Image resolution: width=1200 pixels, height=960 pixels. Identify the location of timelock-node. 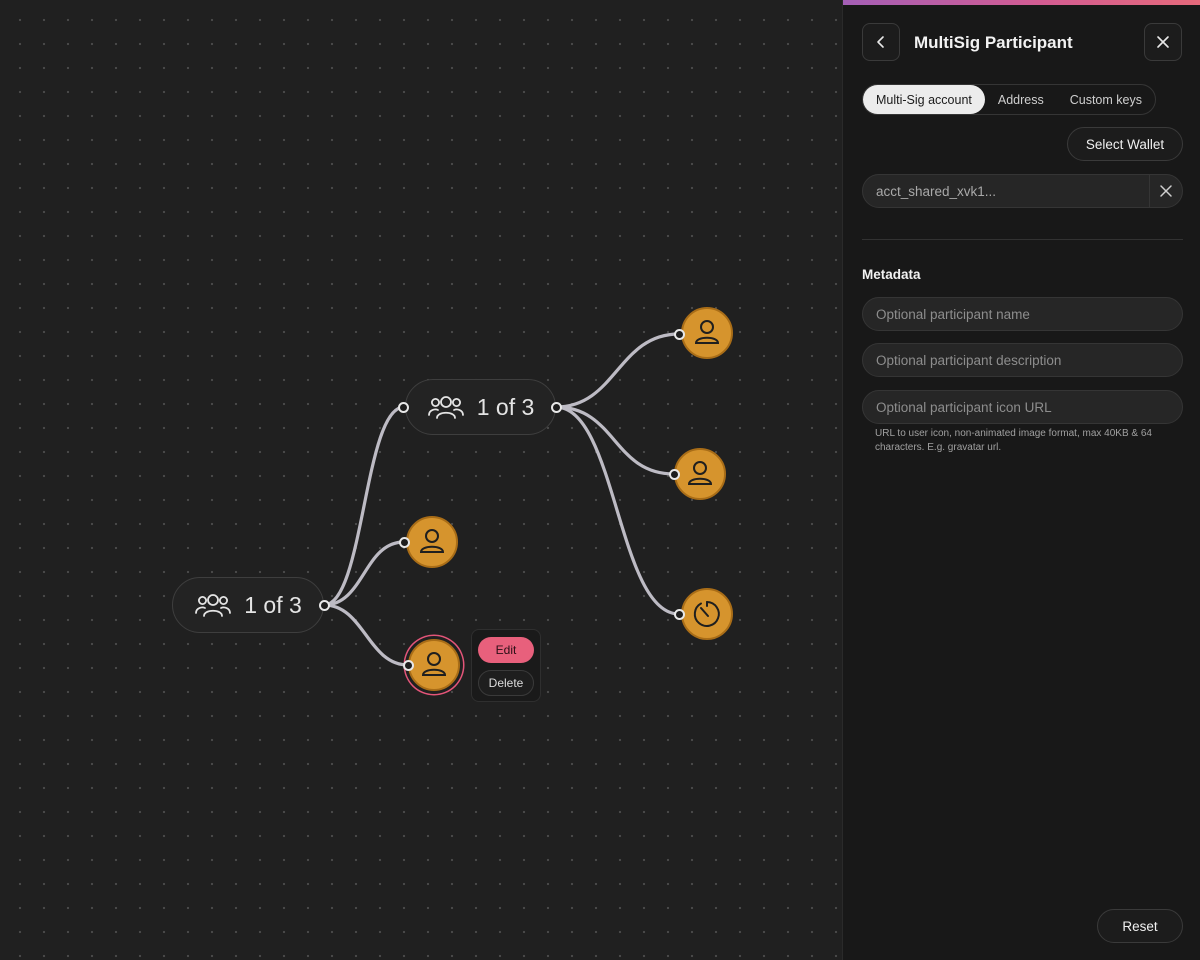
(707, 614).